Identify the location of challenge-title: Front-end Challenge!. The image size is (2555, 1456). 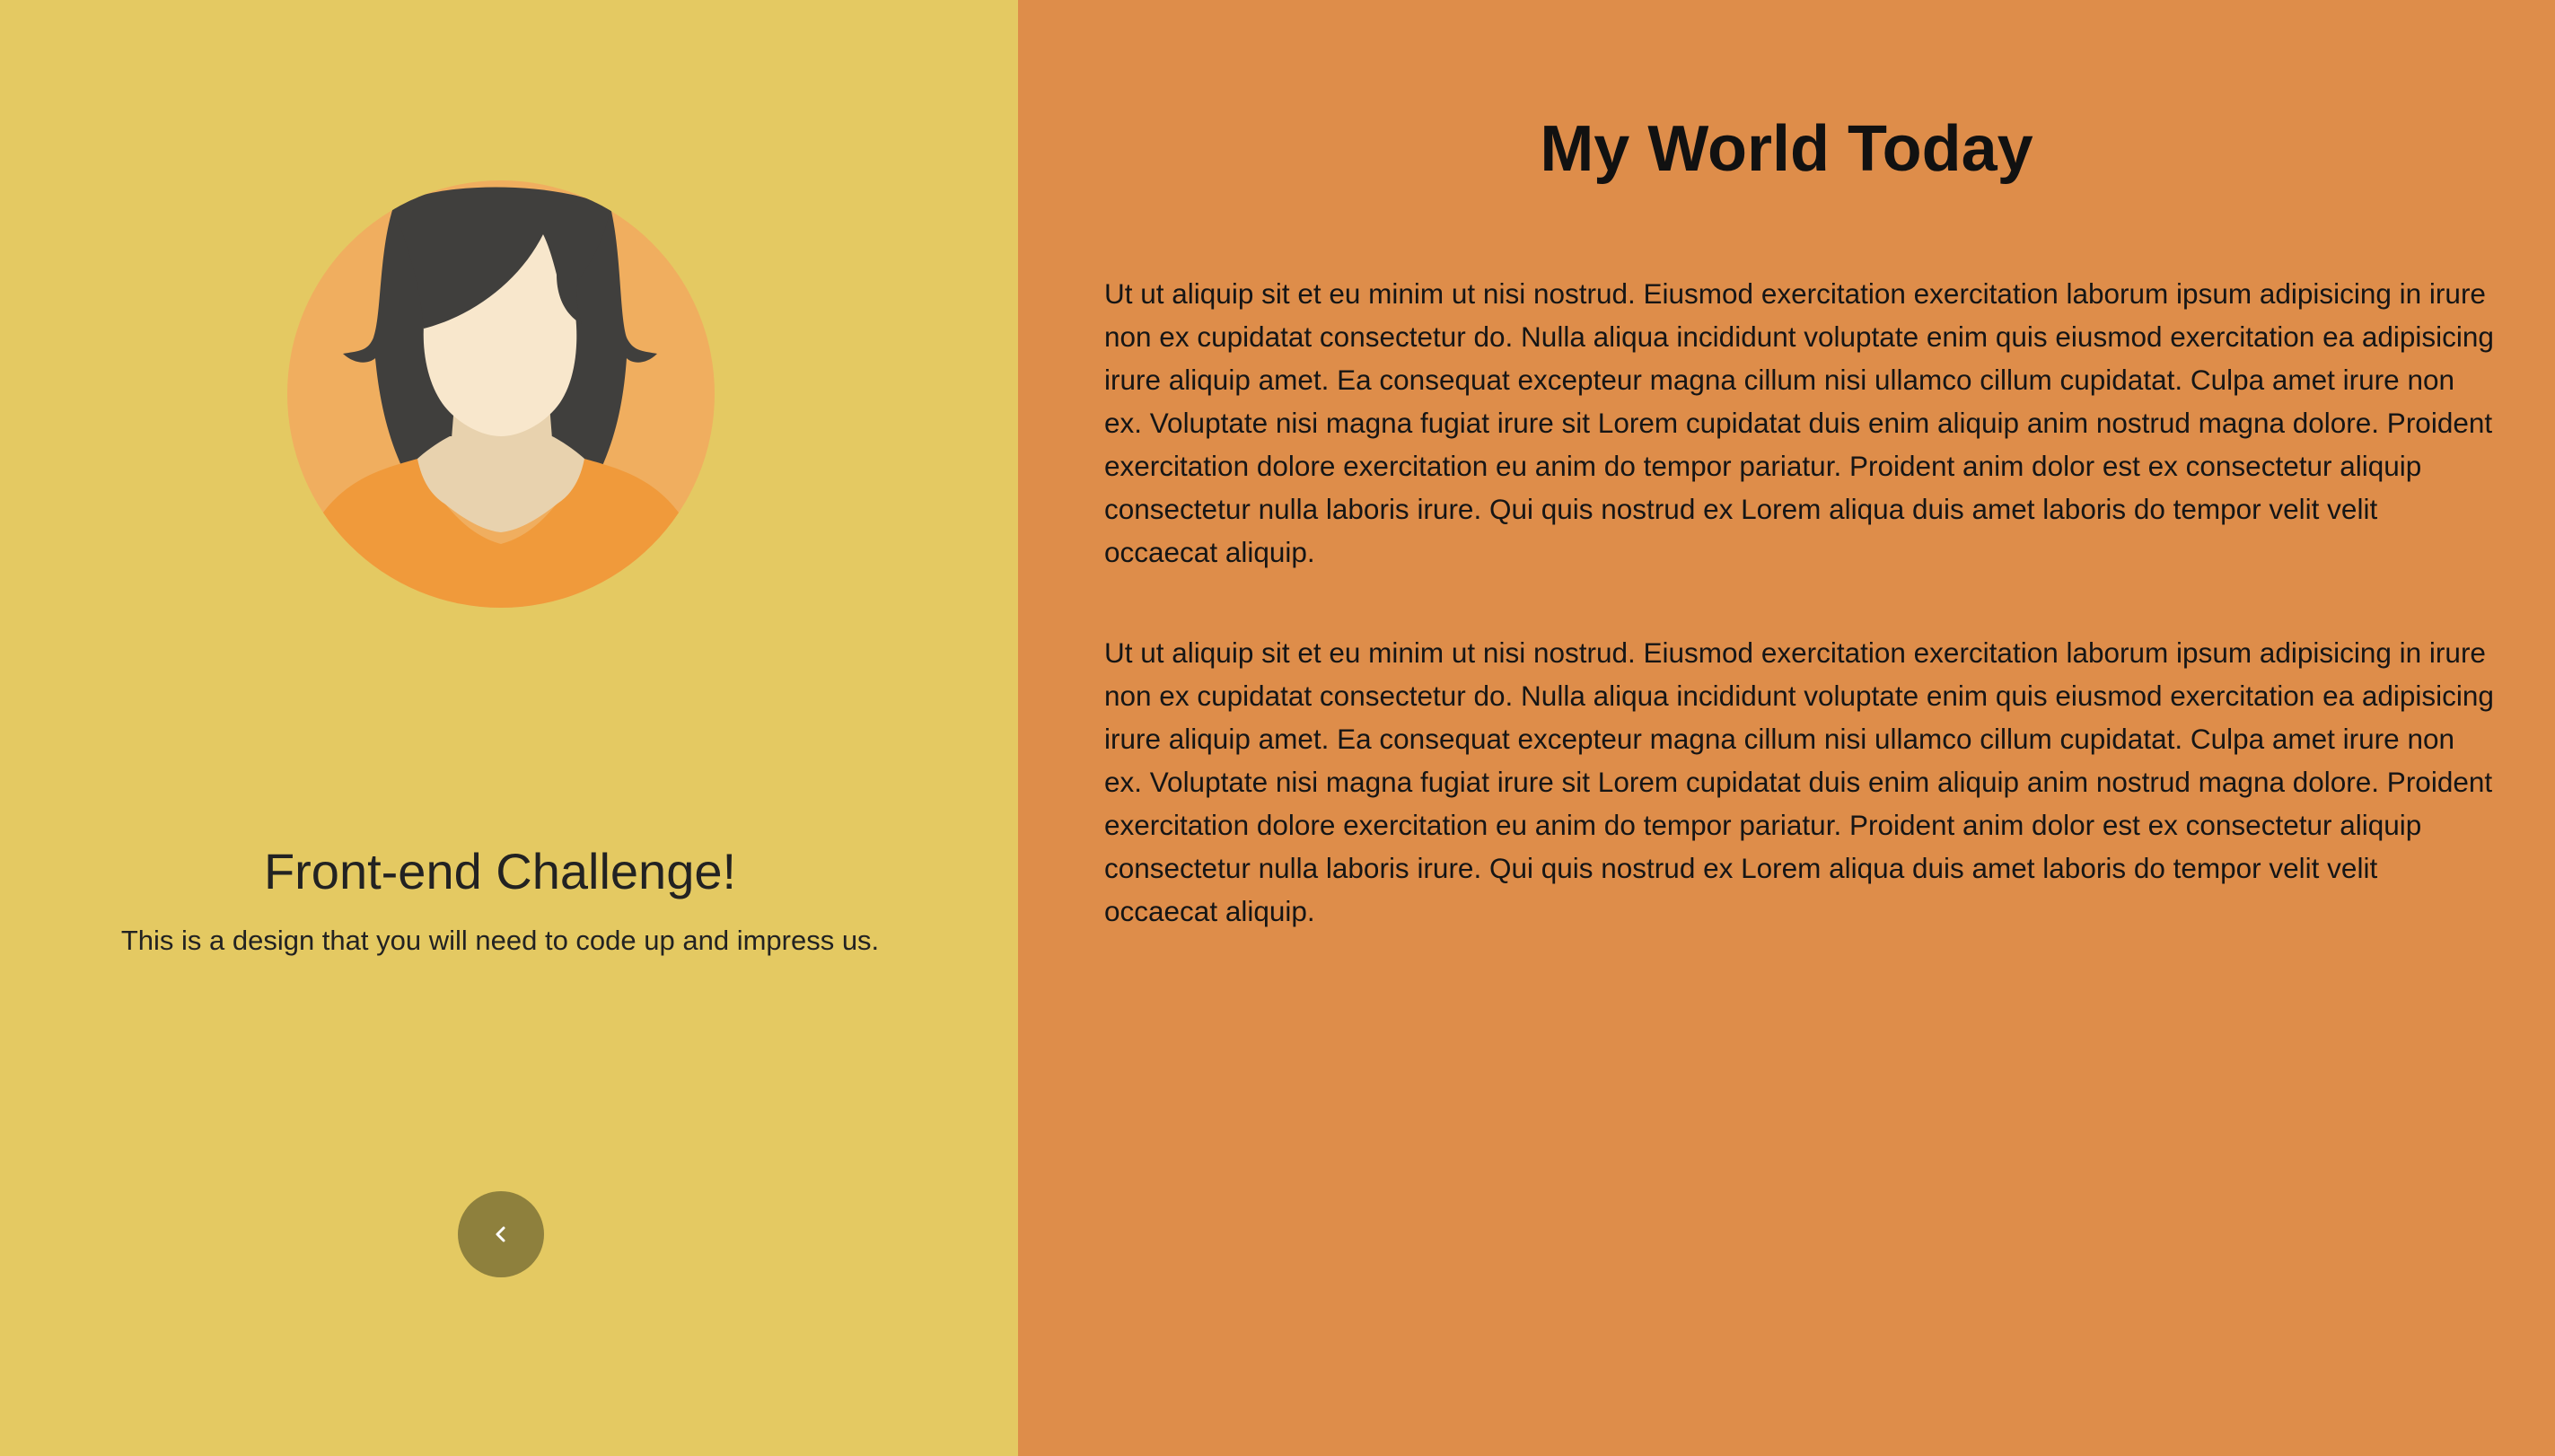
(500, 871).